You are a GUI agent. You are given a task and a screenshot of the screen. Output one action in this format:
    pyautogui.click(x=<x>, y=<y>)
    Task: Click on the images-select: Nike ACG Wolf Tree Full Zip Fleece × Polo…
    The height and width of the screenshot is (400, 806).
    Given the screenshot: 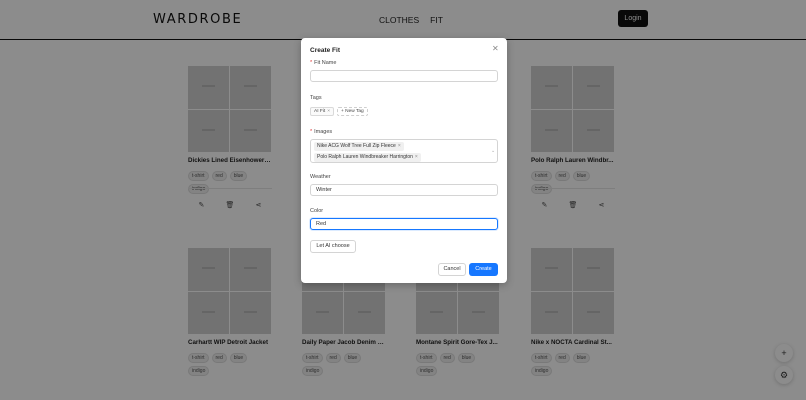 What is the action you would take?
    pyautogui.click(x=404, y=151)
    